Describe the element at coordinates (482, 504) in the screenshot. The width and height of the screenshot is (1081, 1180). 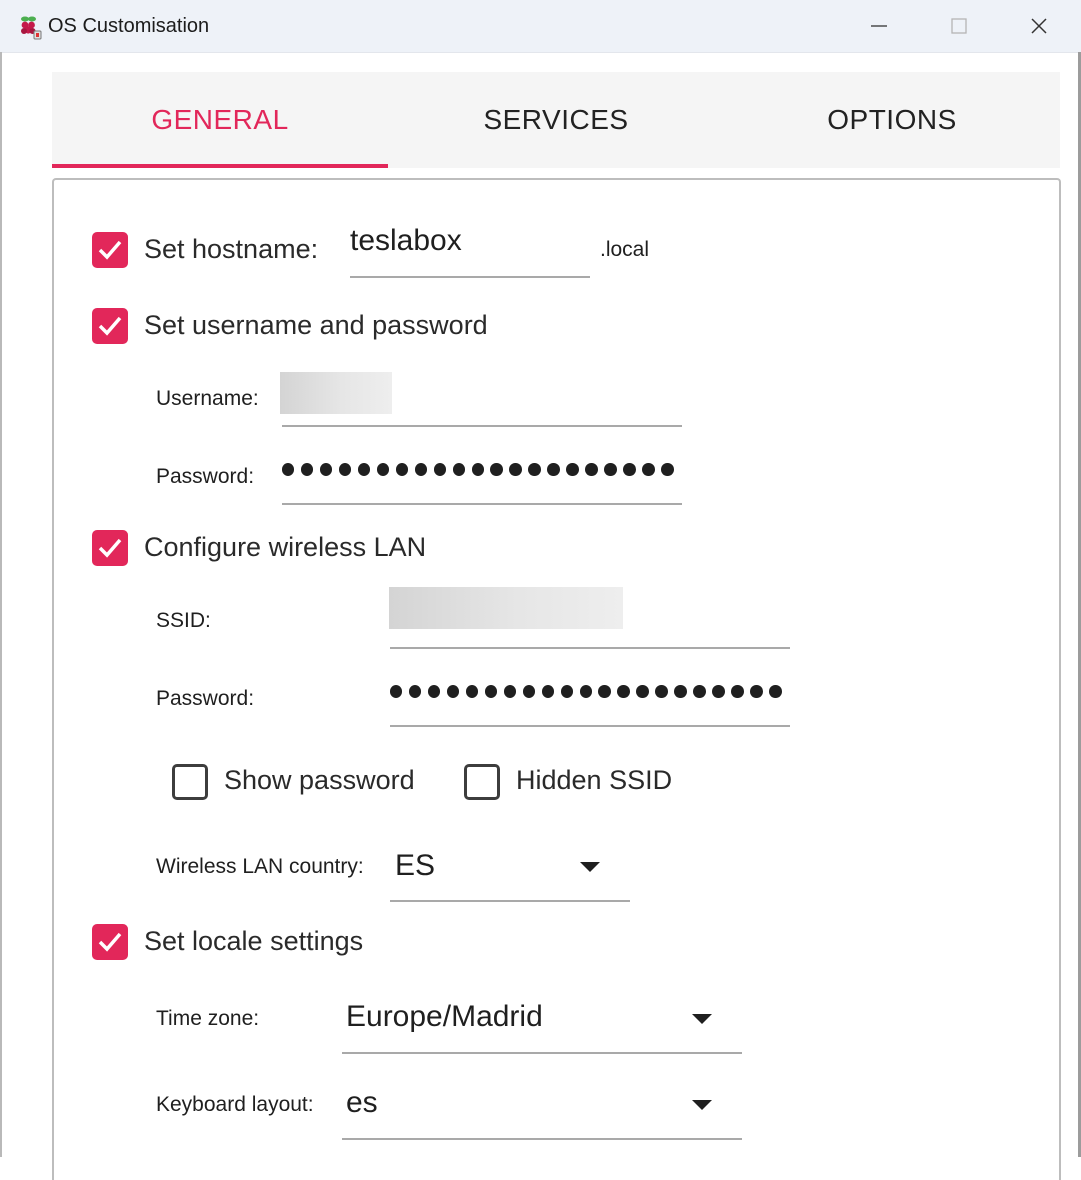
I see `password-input-underline` at that location.